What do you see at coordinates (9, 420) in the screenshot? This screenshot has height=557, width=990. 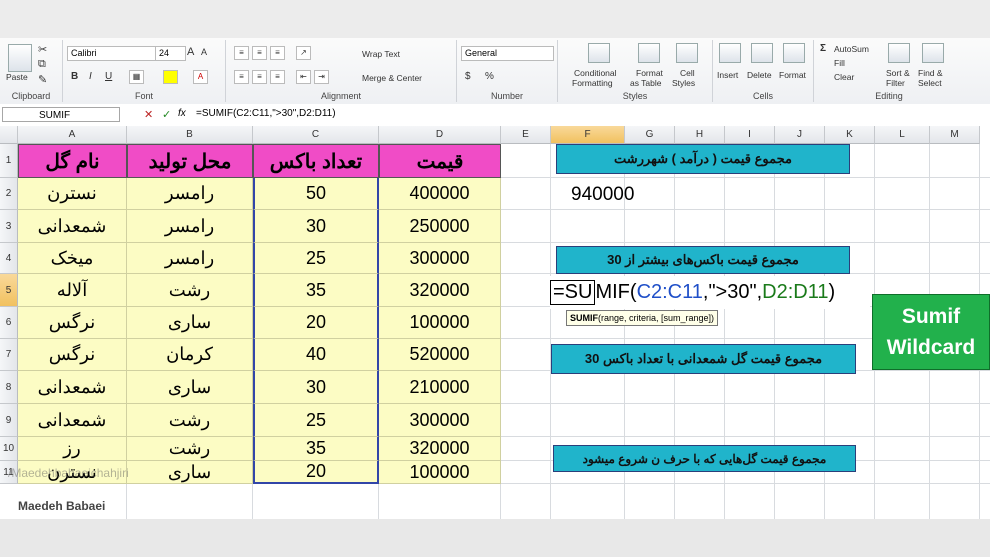 I see `row-header-9: 9` at bounding box center [9, 420].